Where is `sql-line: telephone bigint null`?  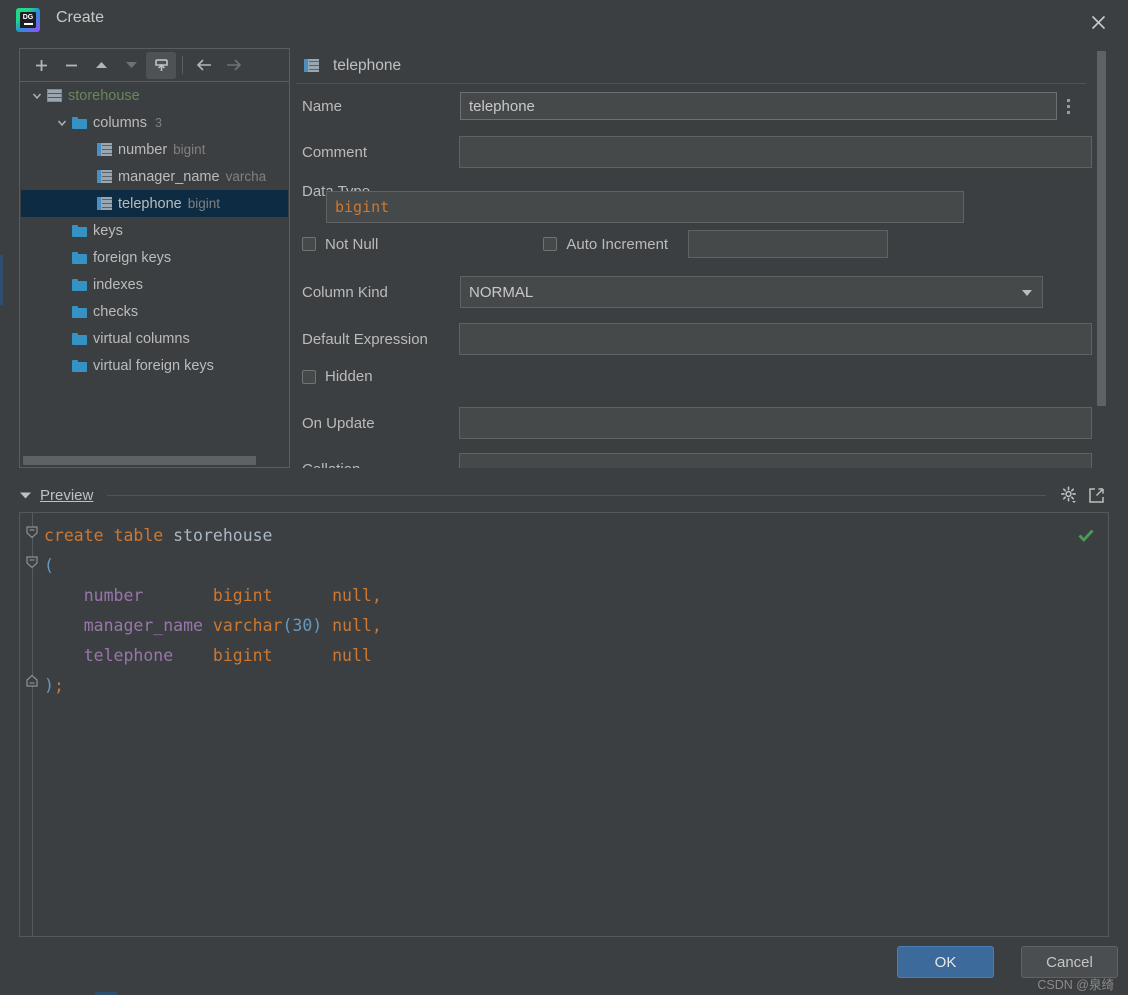 sql-line: telephone bigint null is located at coordinates (564, 656).